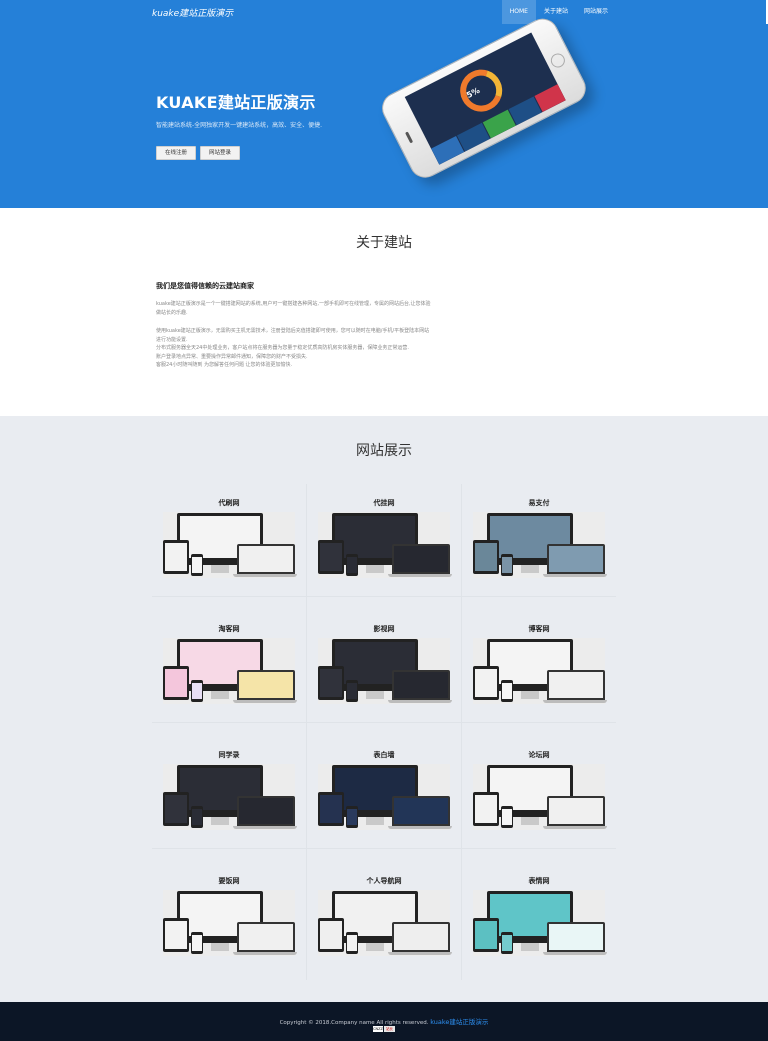  What do you see at coordinates (539, 502) in the screenshot?
I see `showcase-item-name: 易支付` at bounding box center [539, 502].